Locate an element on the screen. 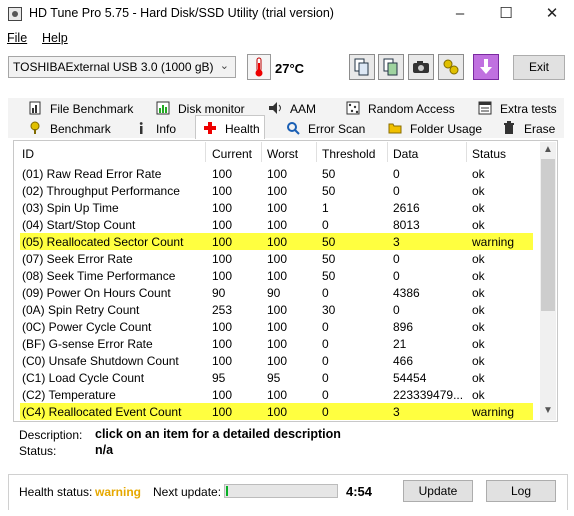  menu-file-label: File is located at coordinates (17, 38).